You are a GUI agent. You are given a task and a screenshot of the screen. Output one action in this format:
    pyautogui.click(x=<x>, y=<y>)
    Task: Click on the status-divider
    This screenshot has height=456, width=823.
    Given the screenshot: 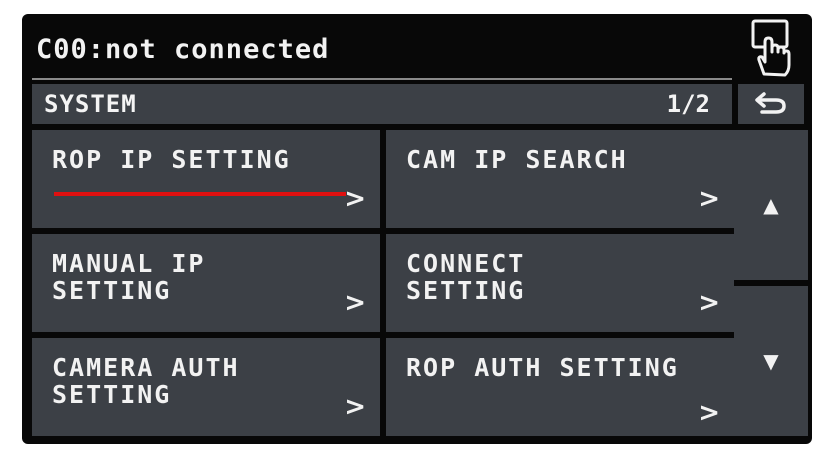 What is the action you would take?
    pyautogui.click(x=382, y=79)
    